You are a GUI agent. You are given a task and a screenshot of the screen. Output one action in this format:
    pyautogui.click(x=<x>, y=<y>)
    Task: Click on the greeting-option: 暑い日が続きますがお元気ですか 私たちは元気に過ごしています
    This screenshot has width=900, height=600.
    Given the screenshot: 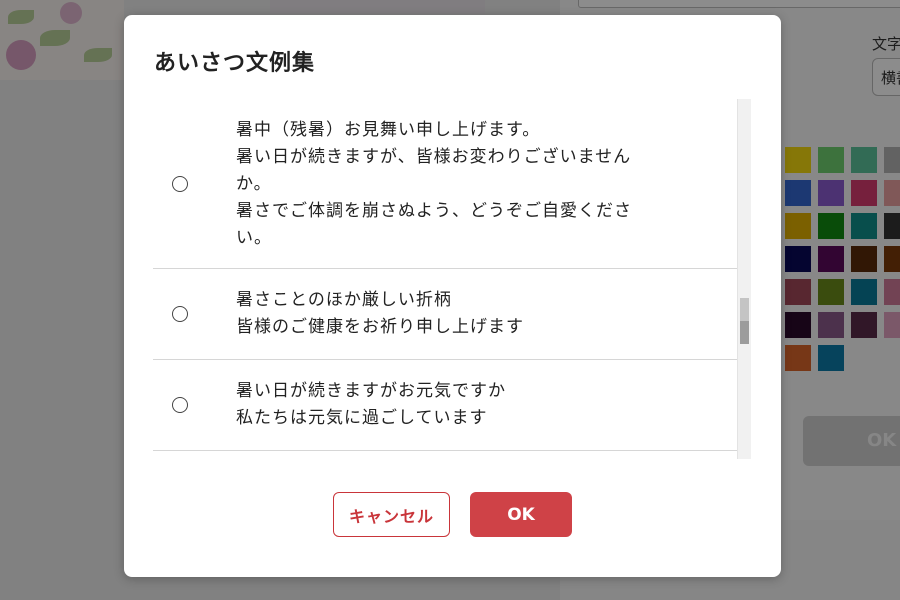 What is the action you would take?
    pyautogui.click(x=447, y=405)
    